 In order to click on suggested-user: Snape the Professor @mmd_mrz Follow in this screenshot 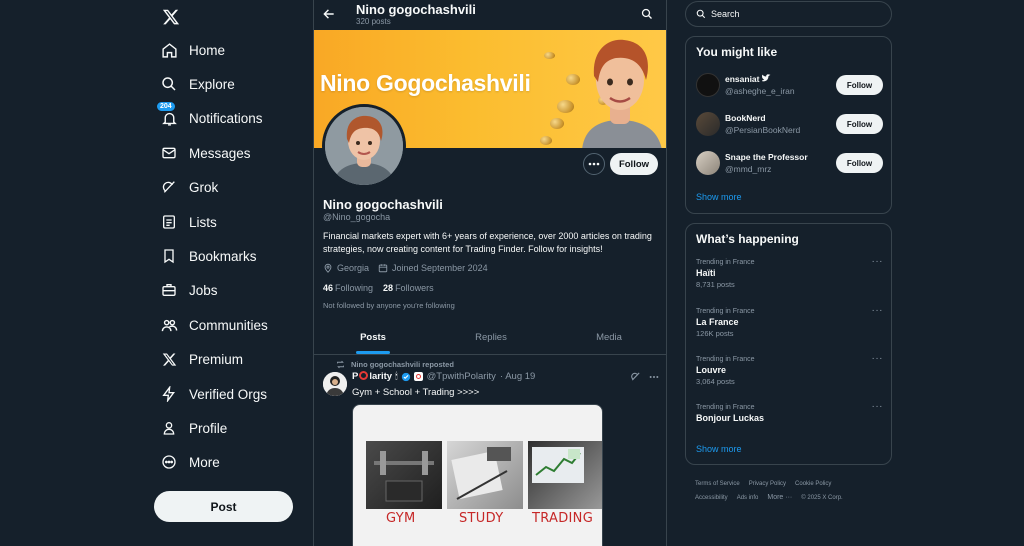, I will do `click(789, 163)`.